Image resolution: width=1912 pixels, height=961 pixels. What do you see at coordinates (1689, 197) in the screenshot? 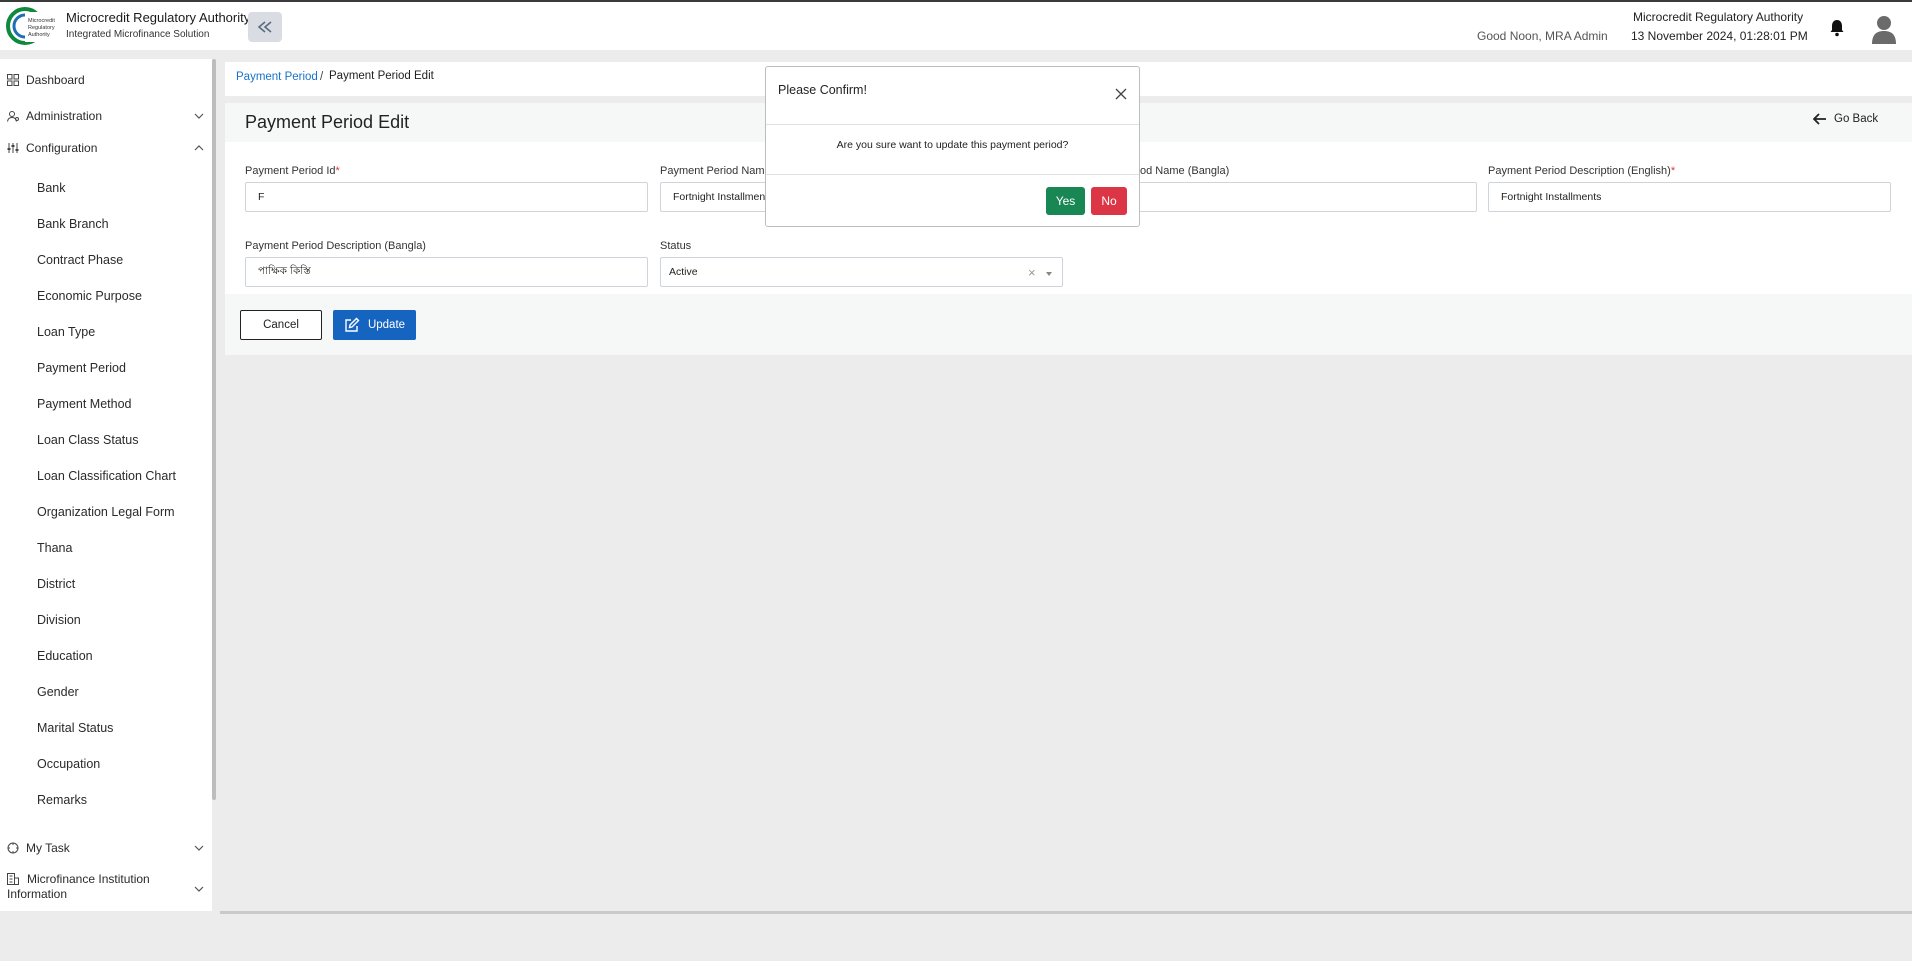
I see `description-english-input: Fortnight Installments` at bounding box center [1689, 197].